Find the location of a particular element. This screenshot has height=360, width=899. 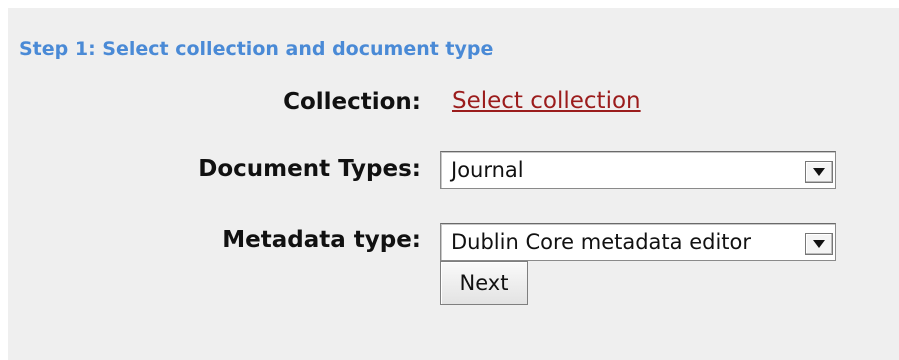

next-button: Next is located at coordinates (484, 283).